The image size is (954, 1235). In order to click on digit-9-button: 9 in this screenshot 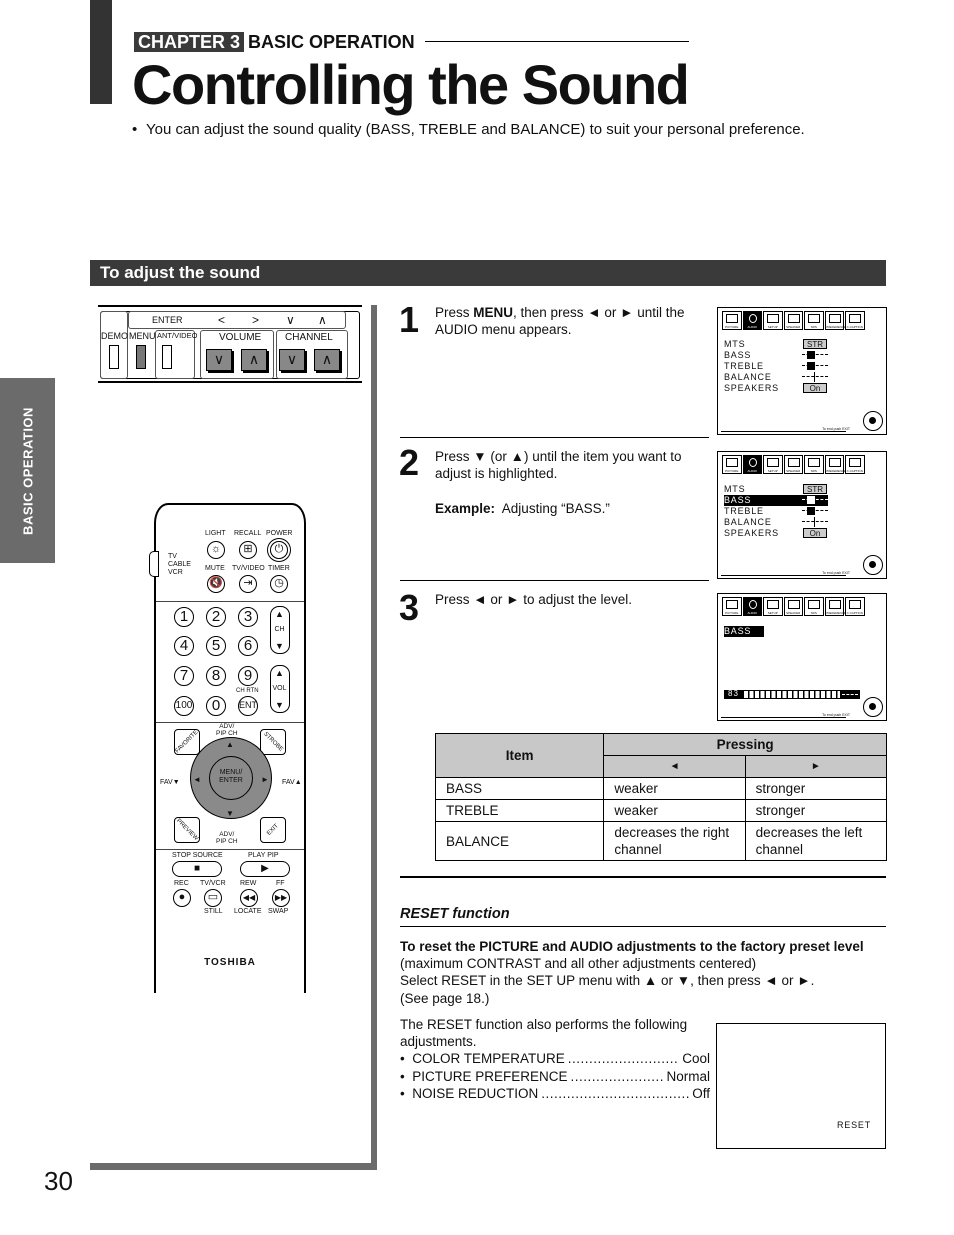, I will do `click(248, 676)`.